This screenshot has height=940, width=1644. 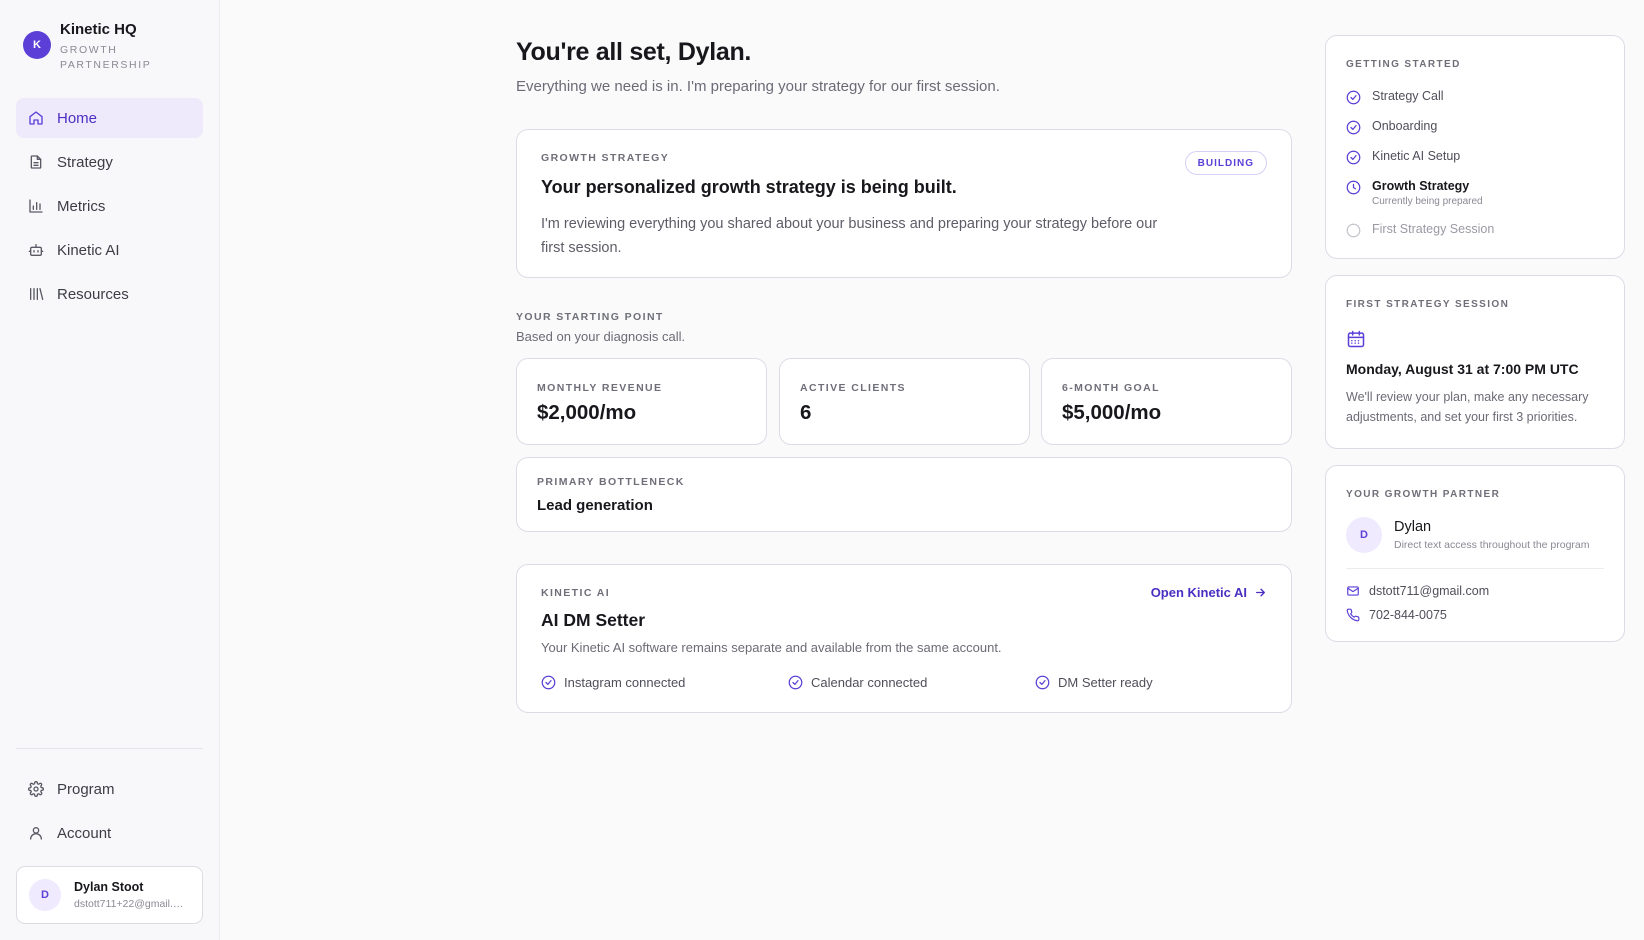 What do you see at coordinates (1405, 126) in the screenshot?
I see `step-label: Onboarding` at bounding box center [1405, 126].